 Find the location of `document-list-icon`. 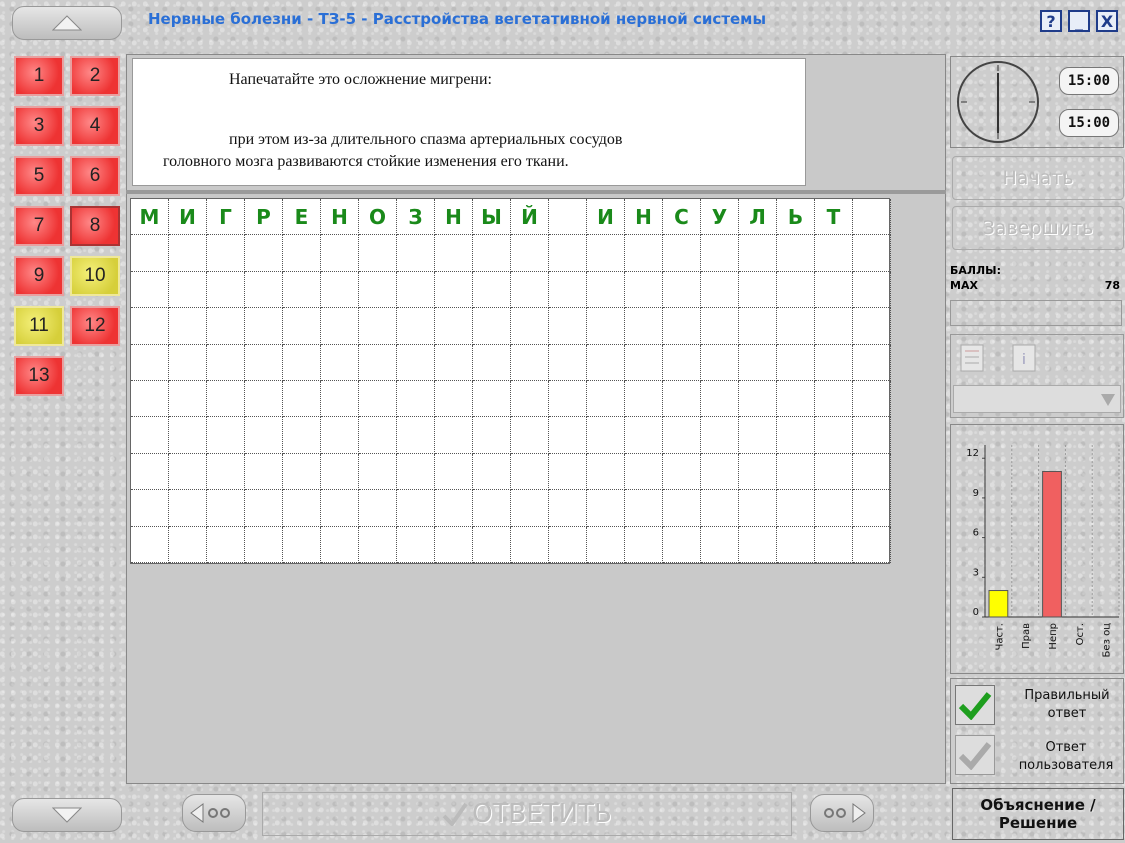

document-list-icon is located at coordinates (973, 357).